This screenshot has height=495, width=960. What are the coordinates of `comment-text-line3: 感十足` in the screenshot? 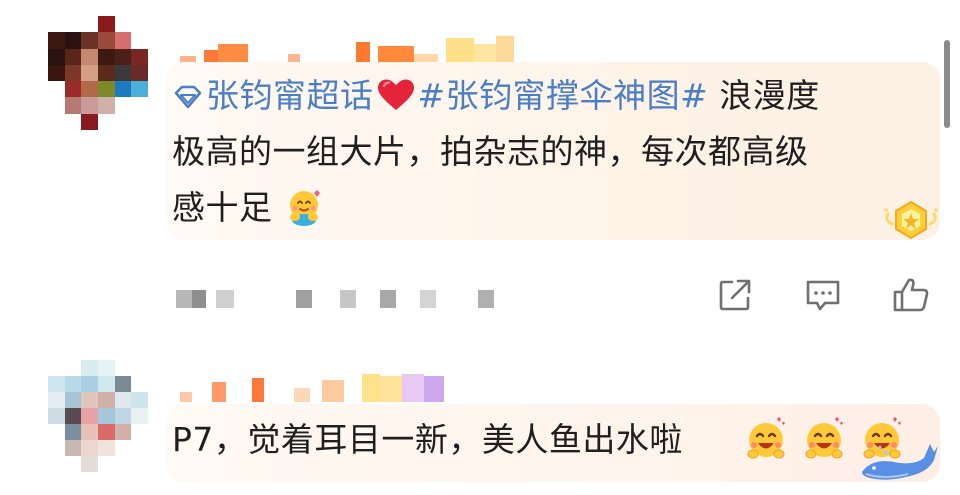 It's located at (222, 207).